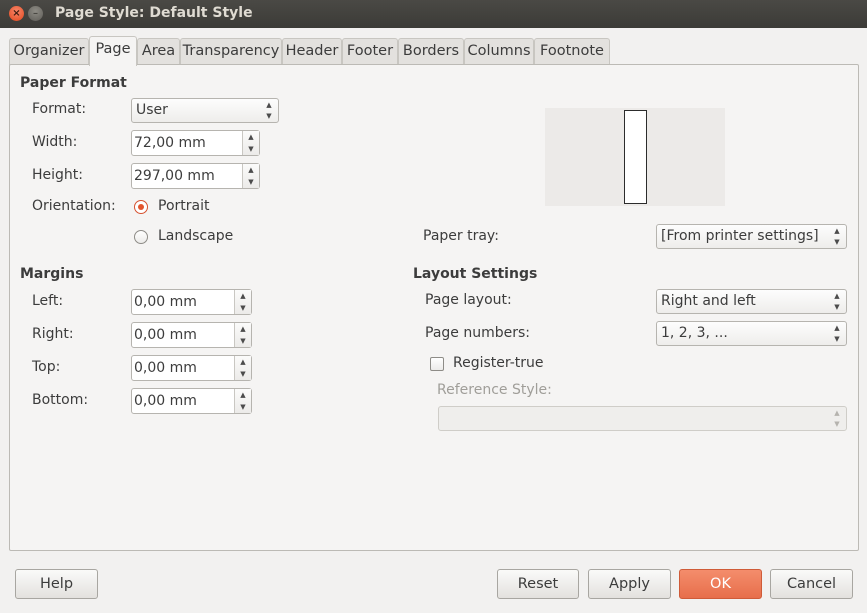  I want to click on reference-style-select: ▲ ▼, so click(642, 418).